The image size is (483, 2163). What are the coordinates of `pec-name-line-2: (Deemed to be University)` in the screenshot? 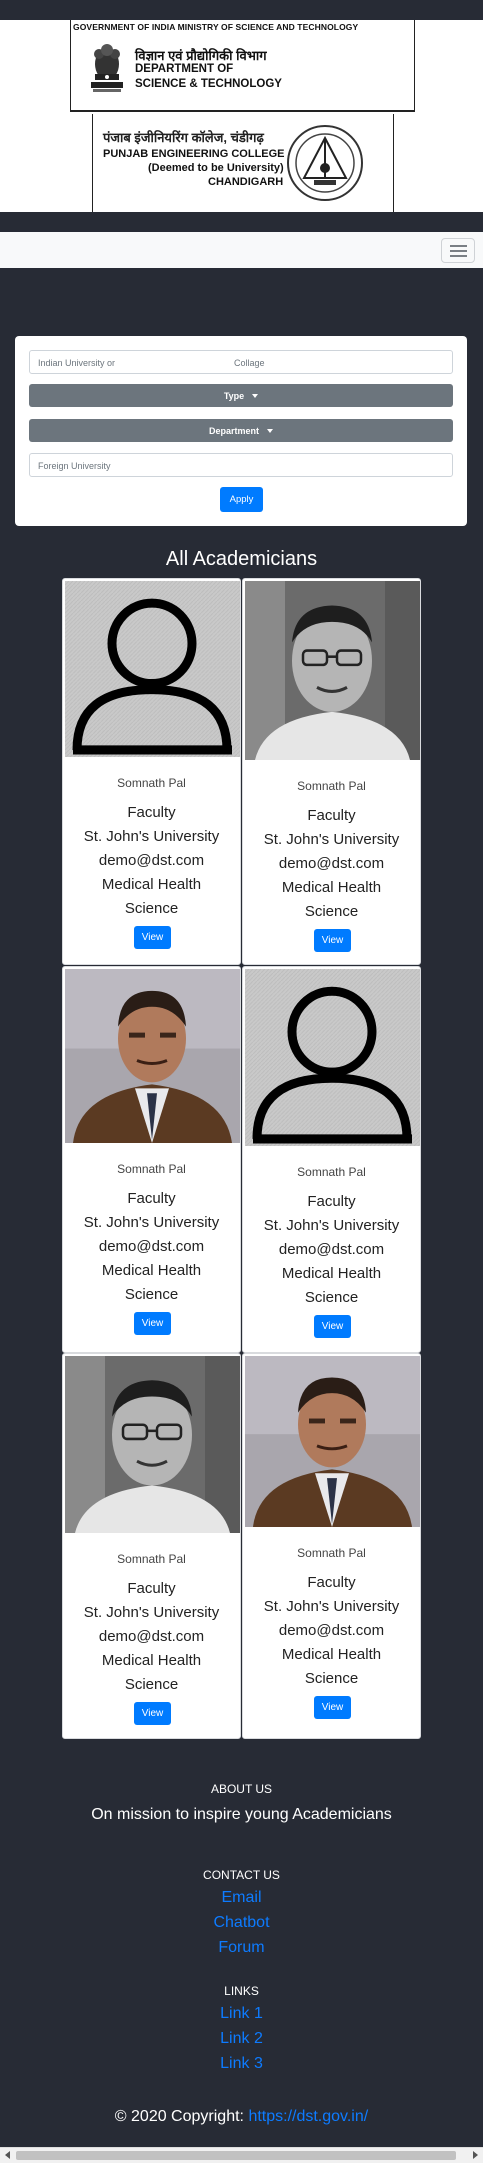 It's located at (216, 168).